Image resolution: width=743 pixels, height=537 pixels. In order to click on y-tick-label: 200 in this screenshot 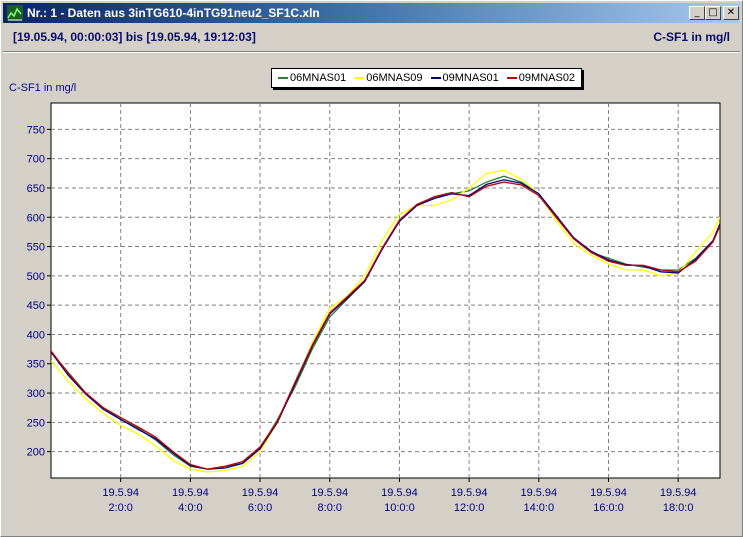, I will do `click(36, 453)`.